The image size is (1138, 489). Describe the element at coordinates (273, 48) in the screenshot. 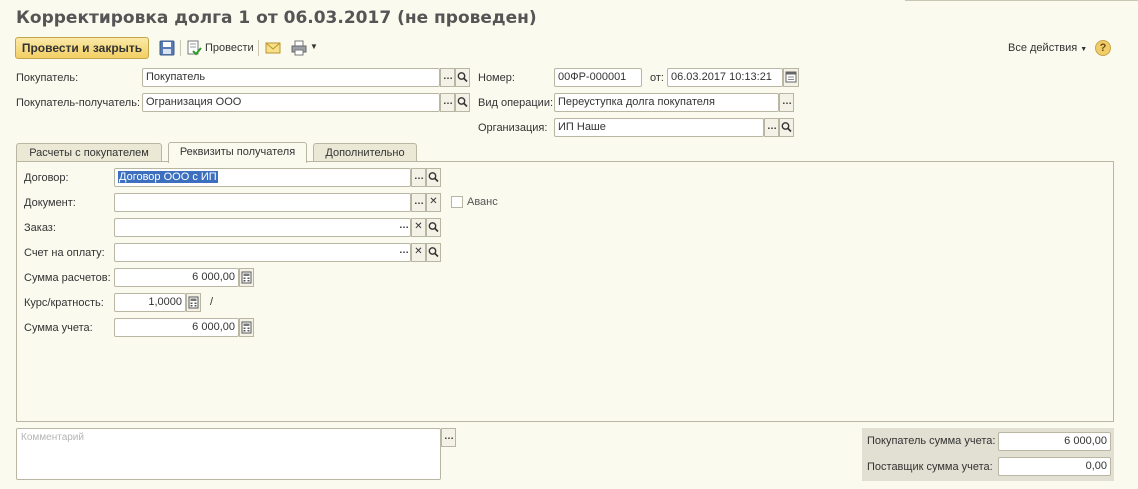

I see `mail-icon` at that location.